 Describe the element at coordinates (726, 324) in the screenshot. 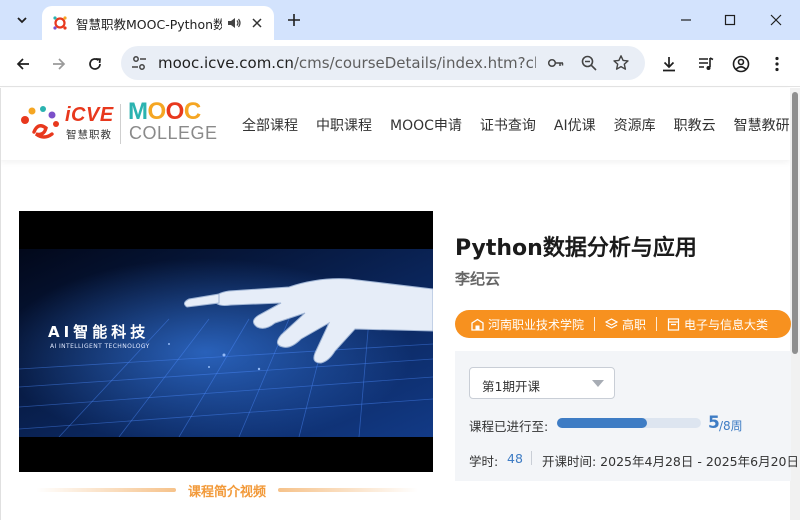

I see `tag-category-label: 电子与信息大类` at that location.